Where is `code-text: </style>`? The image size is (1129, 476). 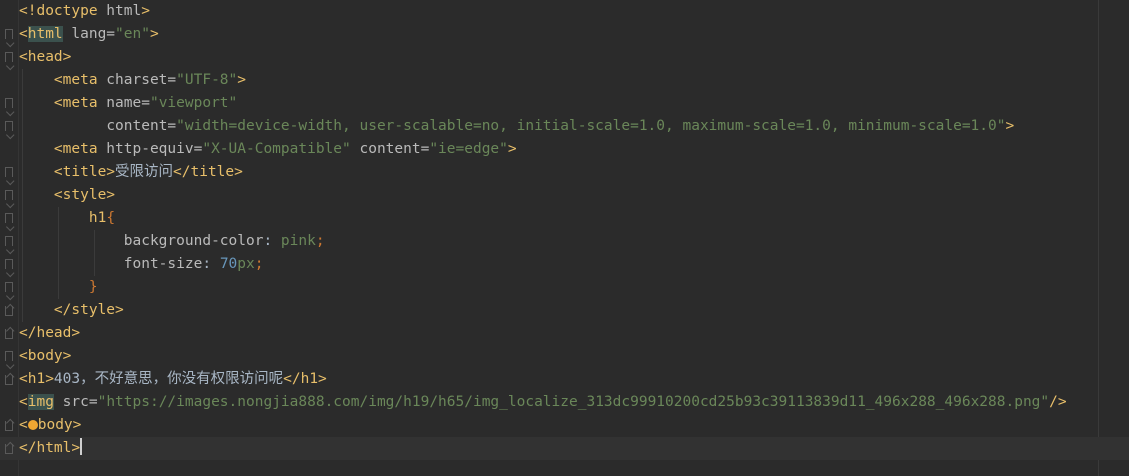
code-text: </style> is located at coordinates (71, 310).